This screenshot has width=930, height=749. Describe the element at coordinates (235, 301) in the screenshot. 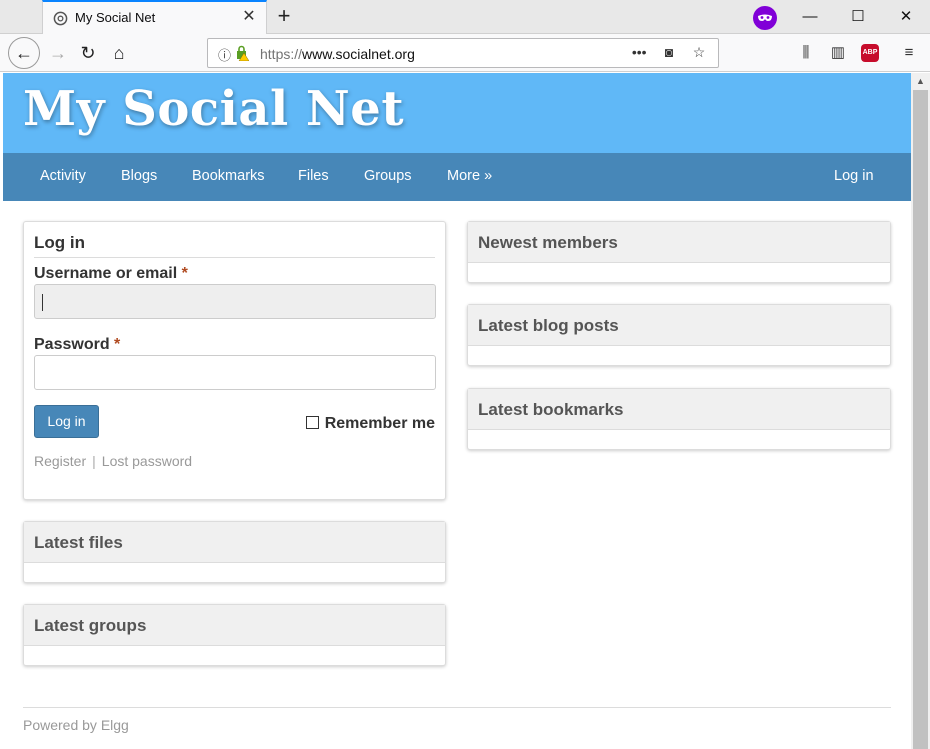

I see `username-input` at that location.